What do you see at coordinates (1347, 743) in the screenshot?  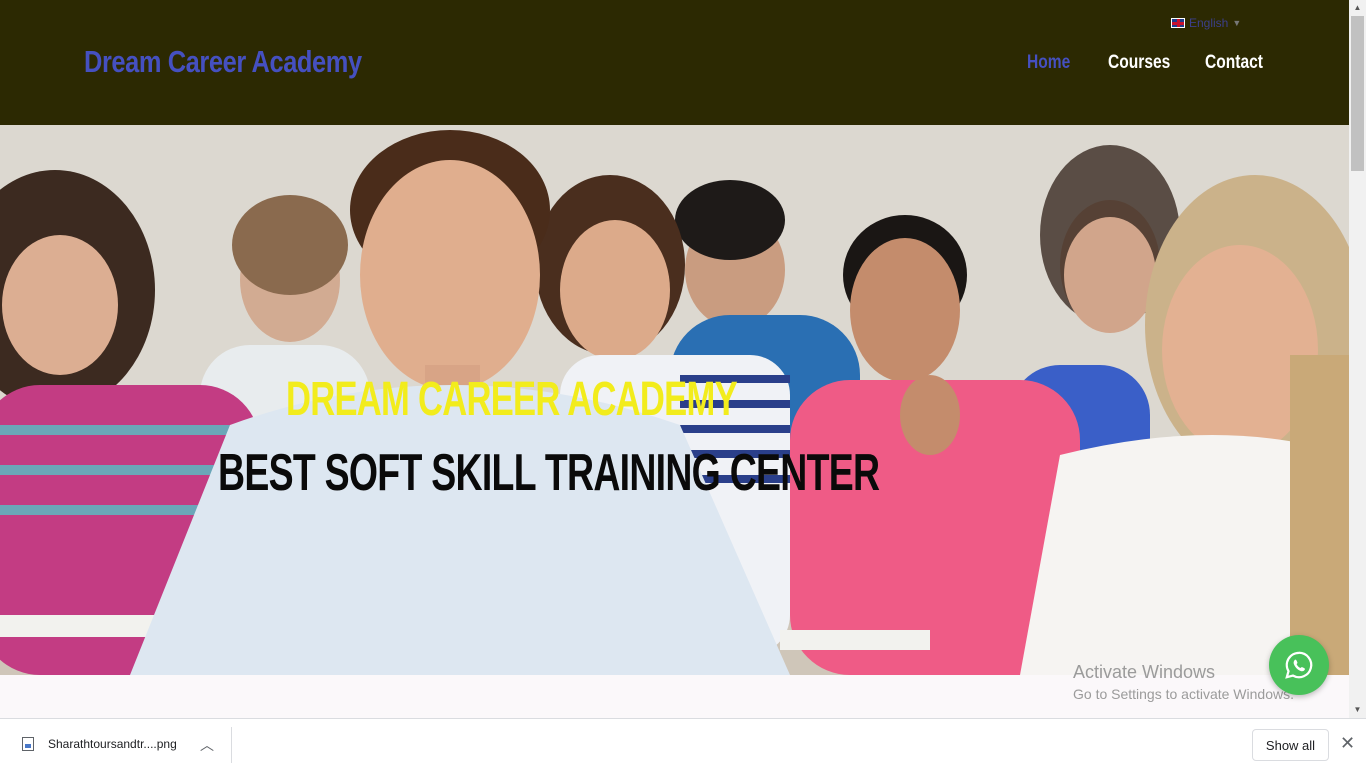 I see `close-icon: ✕` at bounding box center [1347, 743].